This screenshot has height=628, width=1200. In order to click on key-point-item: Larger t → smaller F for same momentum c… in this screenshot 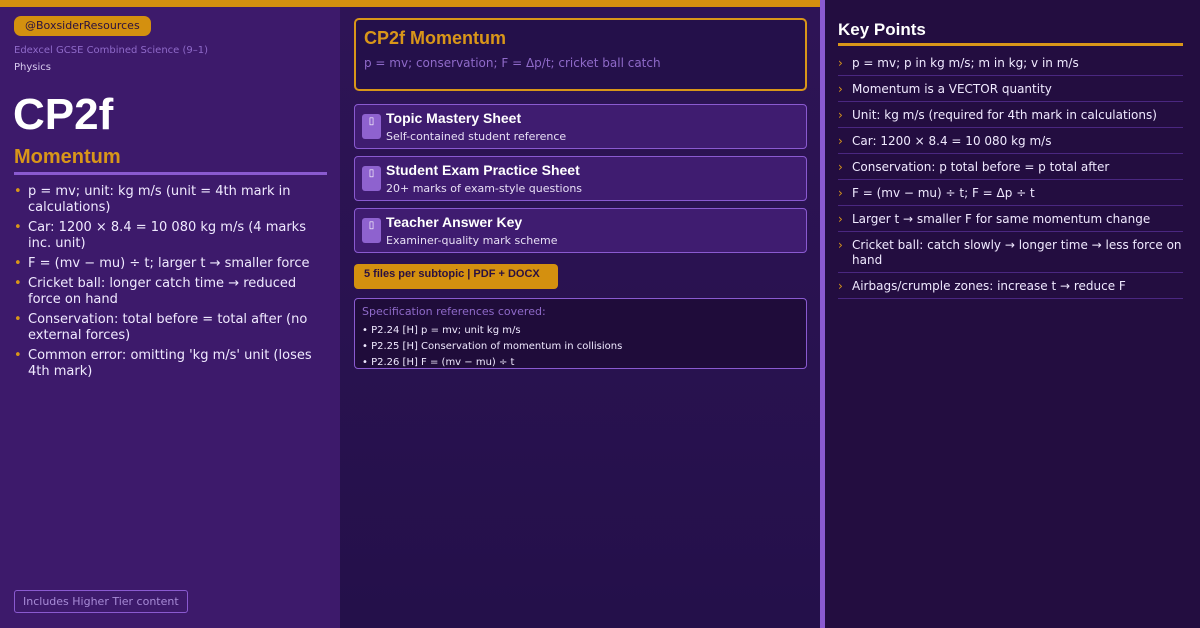, I will do `click(1010, 220)`.